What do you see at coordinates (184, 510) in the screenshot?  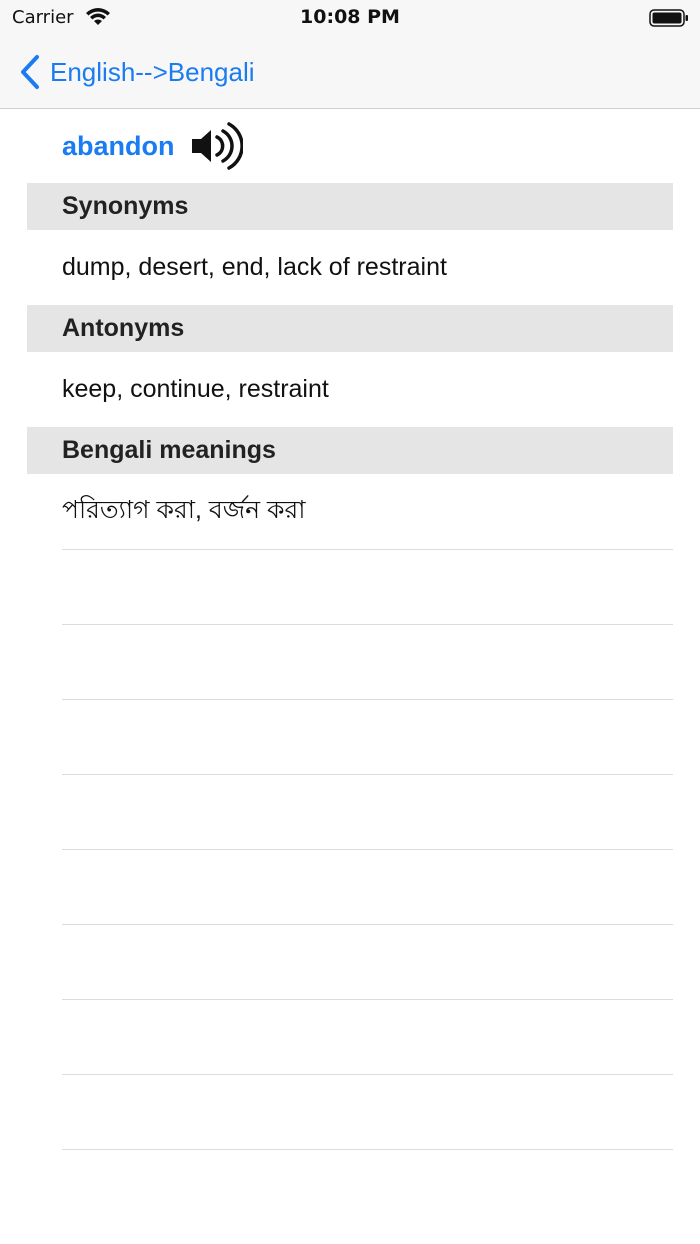 I see `bengali-meanings-text: পরিত্যাগ করা, বর্জন করা` at bounding box center [184, 510].